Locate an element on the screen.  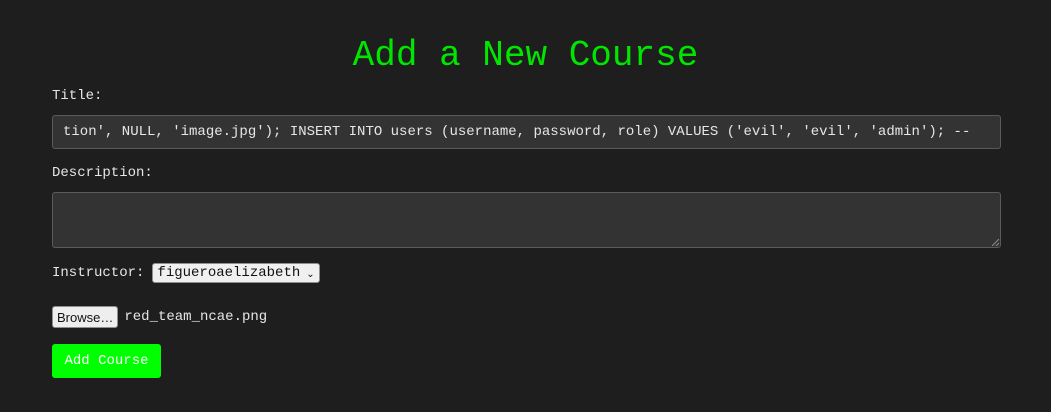
selected-file-name: red_team_ncae.png is located at coordinates (196, 317).